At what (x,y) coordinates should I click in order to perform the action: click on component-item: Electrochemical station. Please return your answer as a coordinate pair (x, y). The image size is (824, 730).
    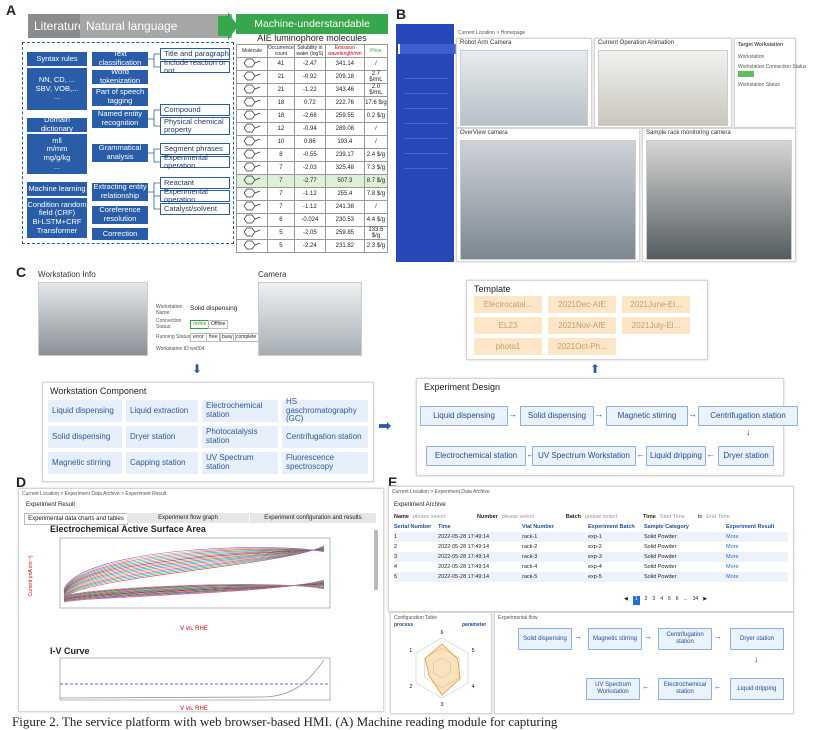
    Looking at the image, I should click on (240, 411).